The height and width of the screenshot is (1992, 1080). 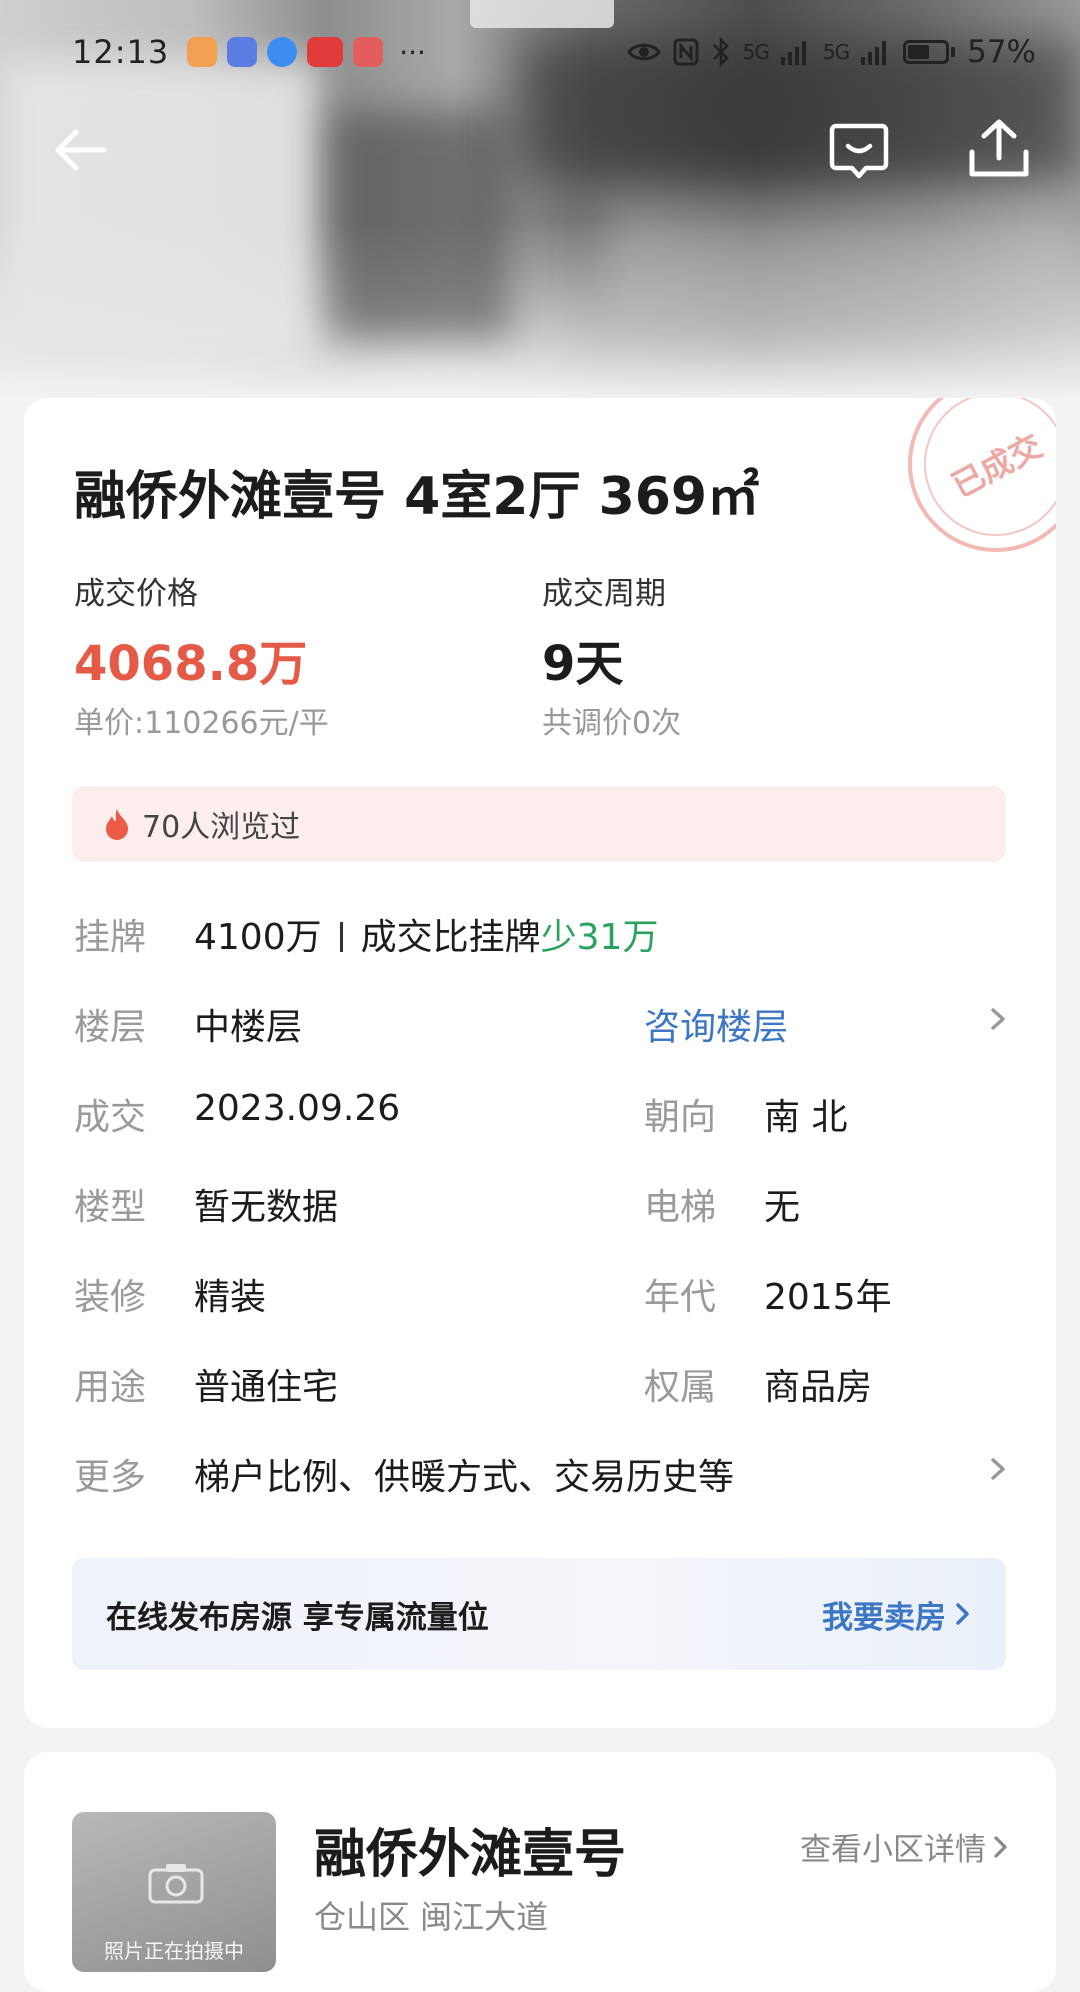 I want to click on detail-row-more: 更多 梯户比例、供暖方式、交易历史等, so click(x=540, y=1478).